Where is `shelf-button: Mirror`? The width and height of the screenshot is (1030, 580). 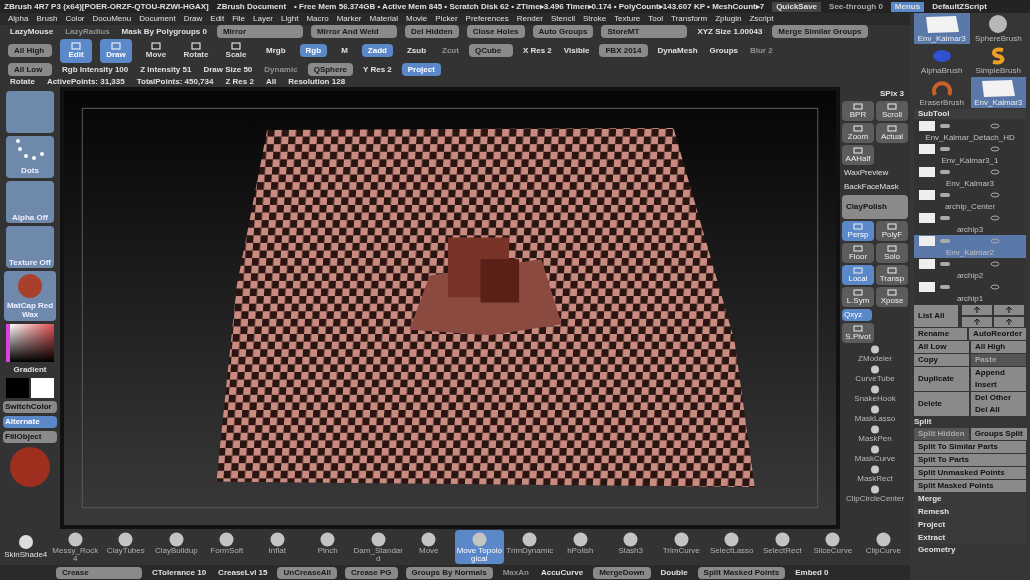
shelf-button: Mirror is located at coordinates (259, 32).